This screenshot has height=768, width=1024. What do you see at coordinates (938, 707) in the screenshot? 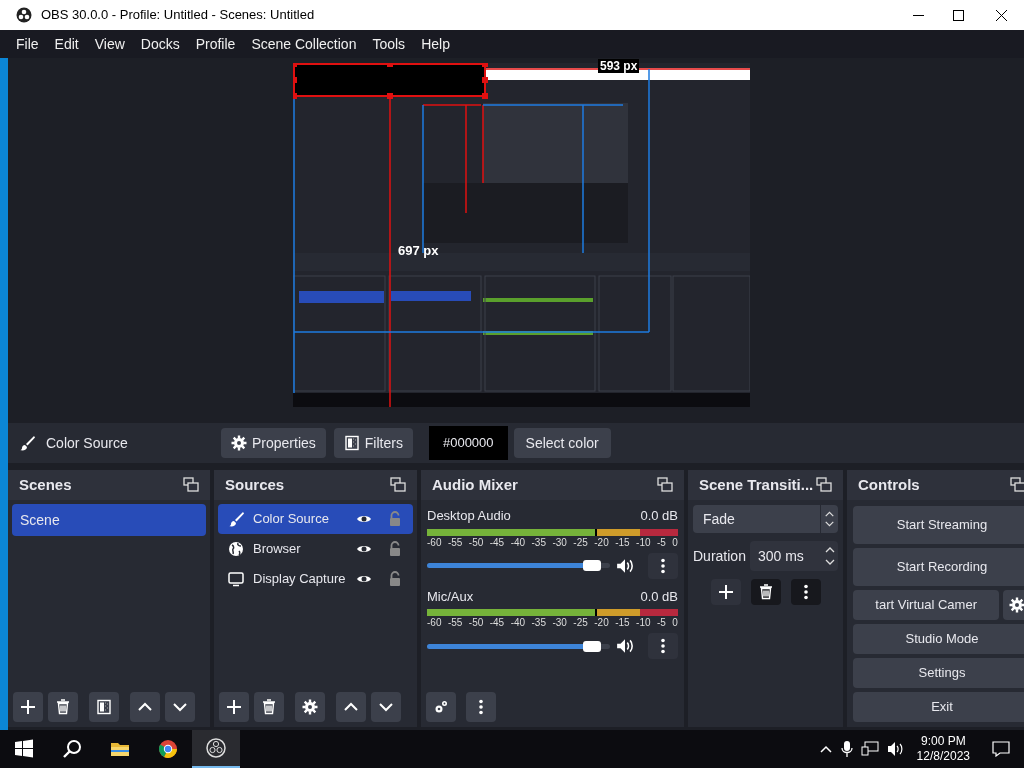
I see `control-button: Exit` at bounding box center [938, 707].